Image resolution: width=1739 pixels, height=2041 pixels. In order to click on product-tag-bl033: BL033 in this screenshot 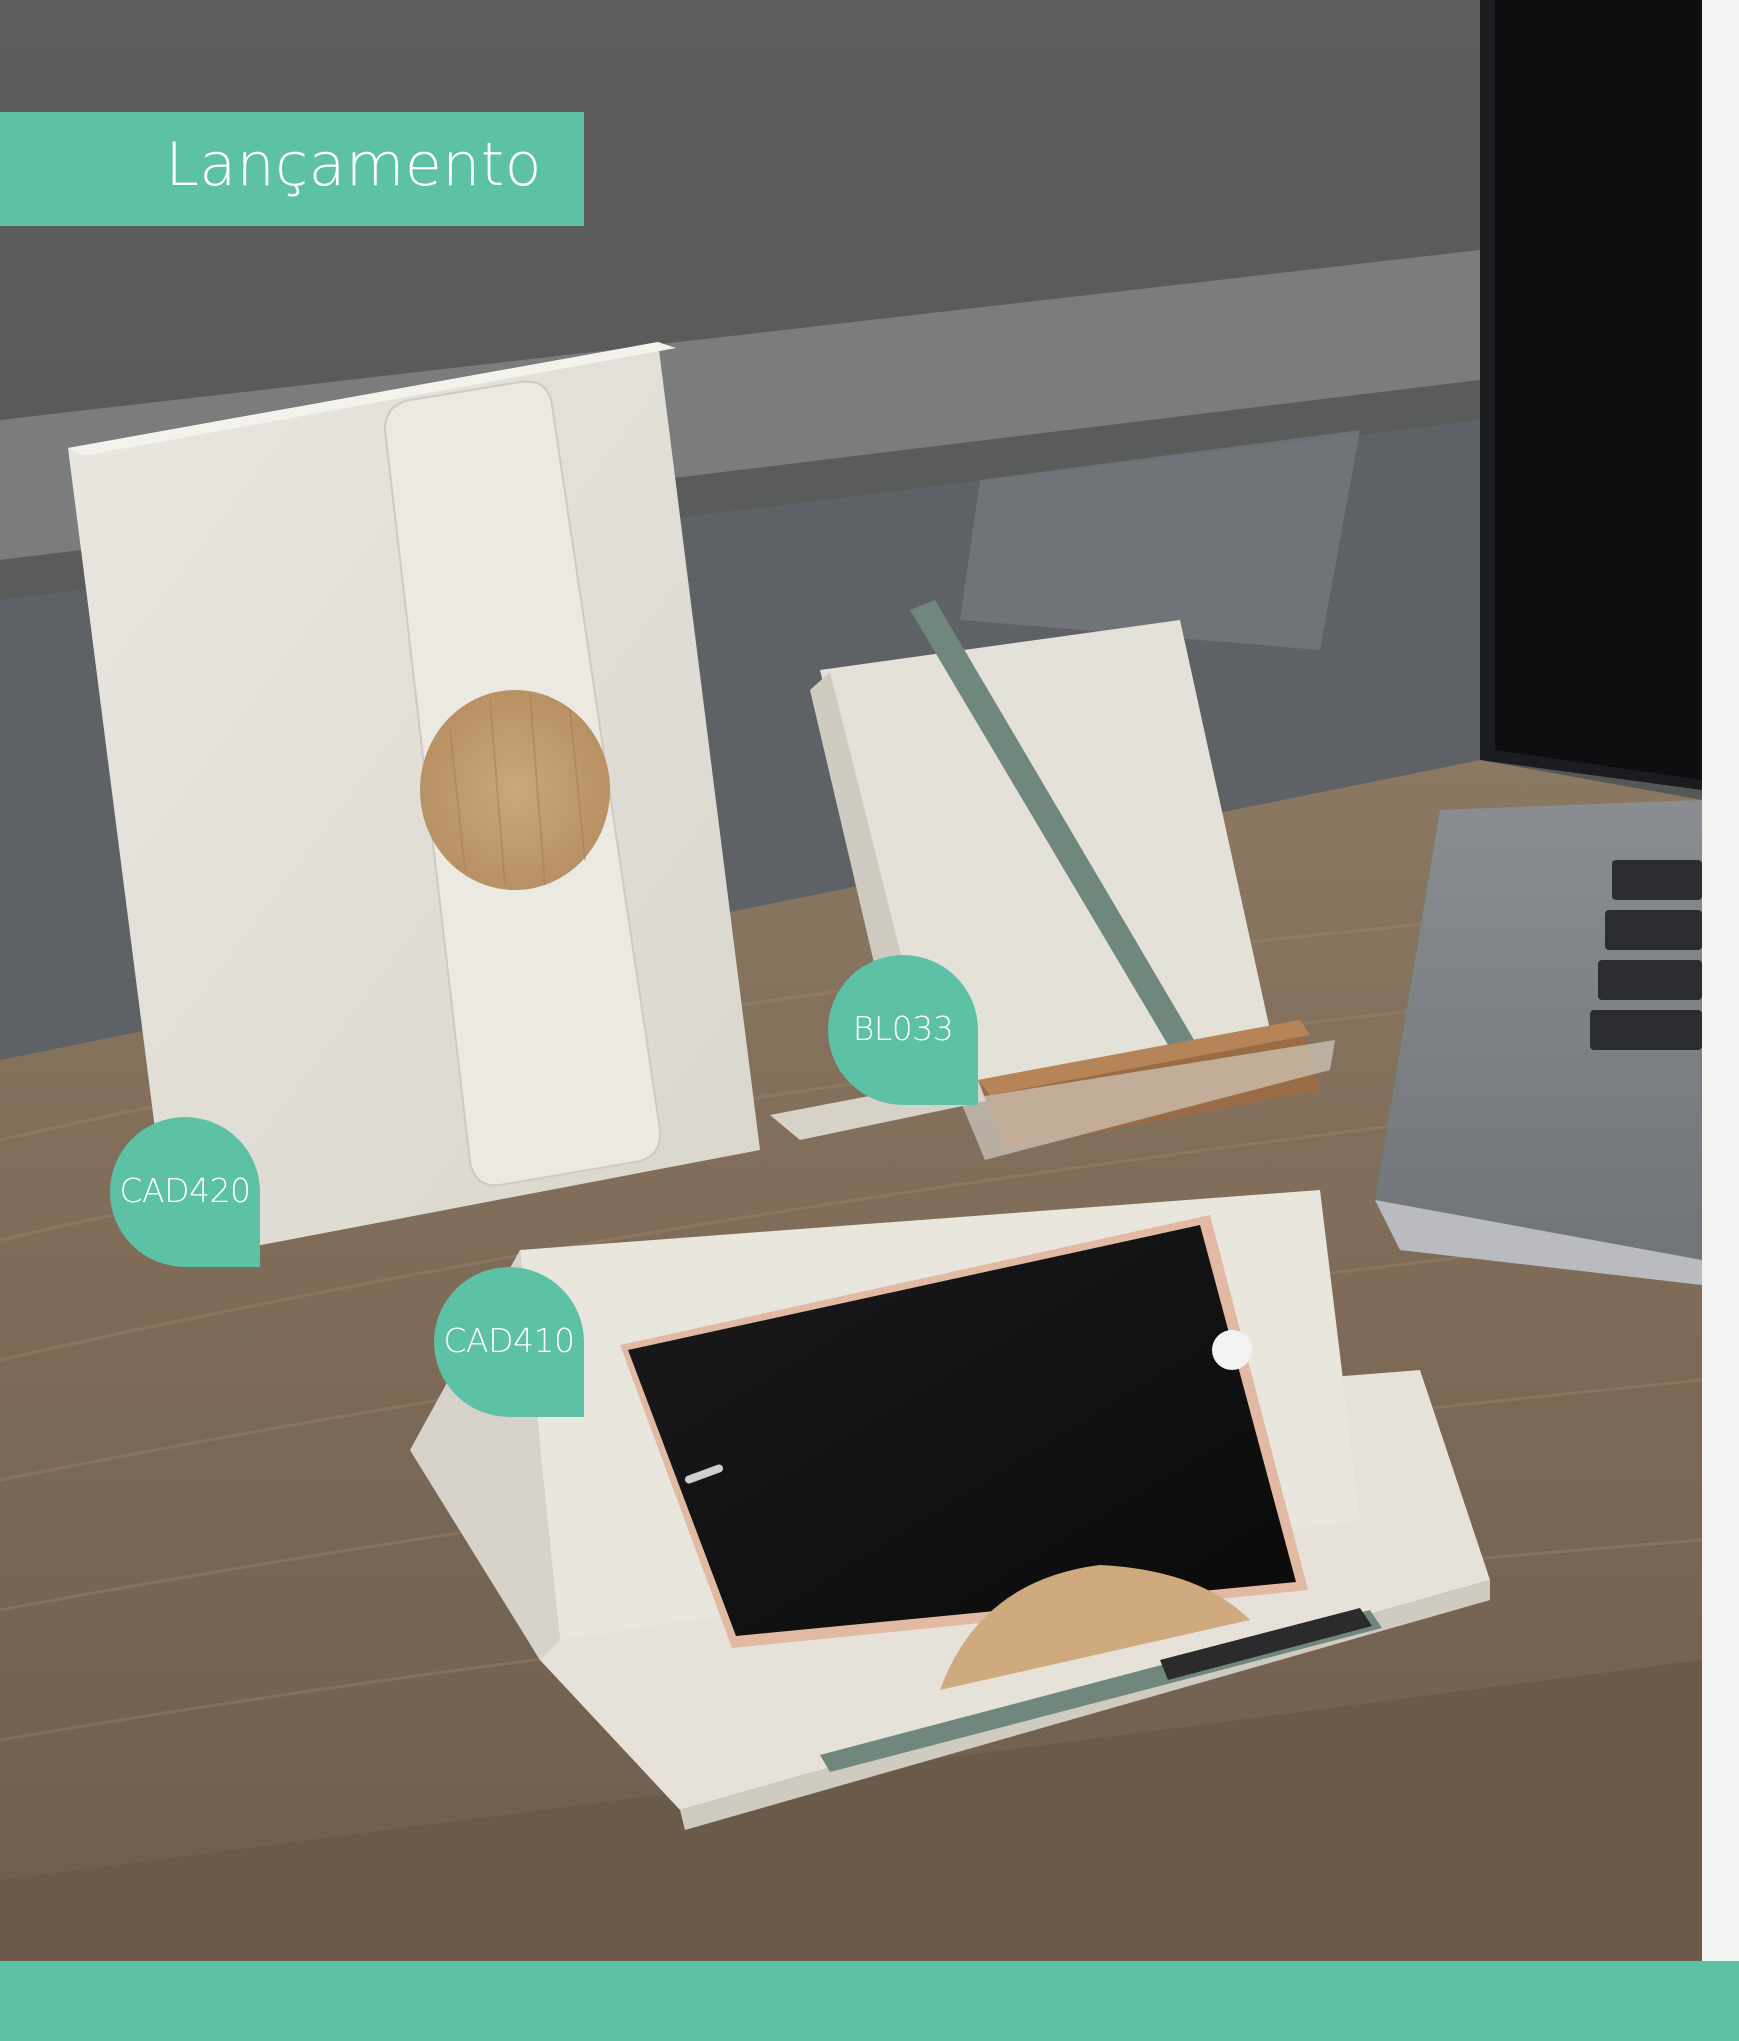, I will do `click(903, 1030)`.